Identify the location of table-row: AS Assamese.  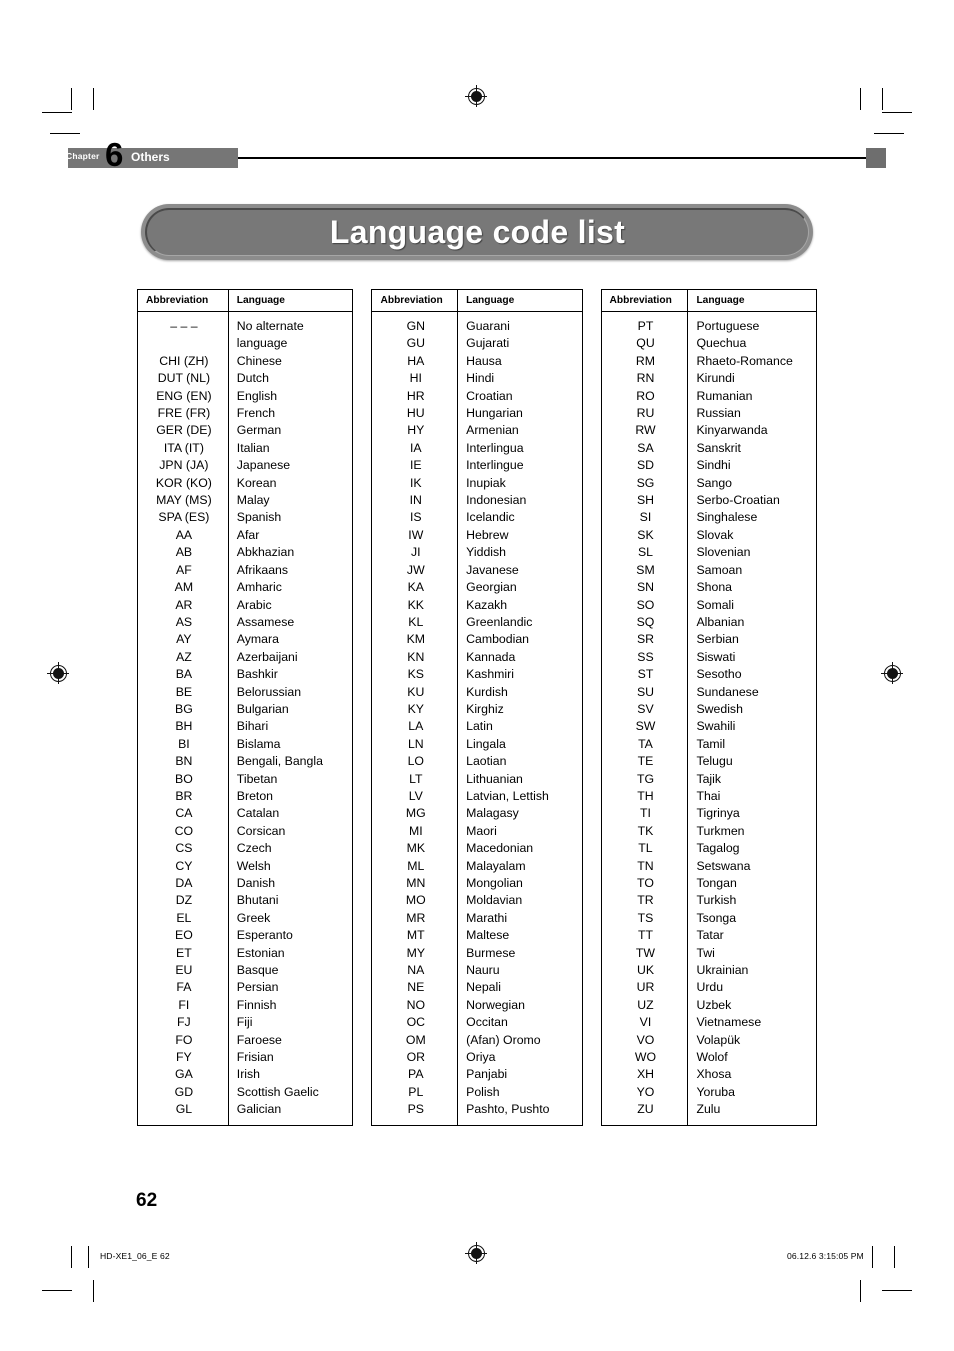
(245, 622).